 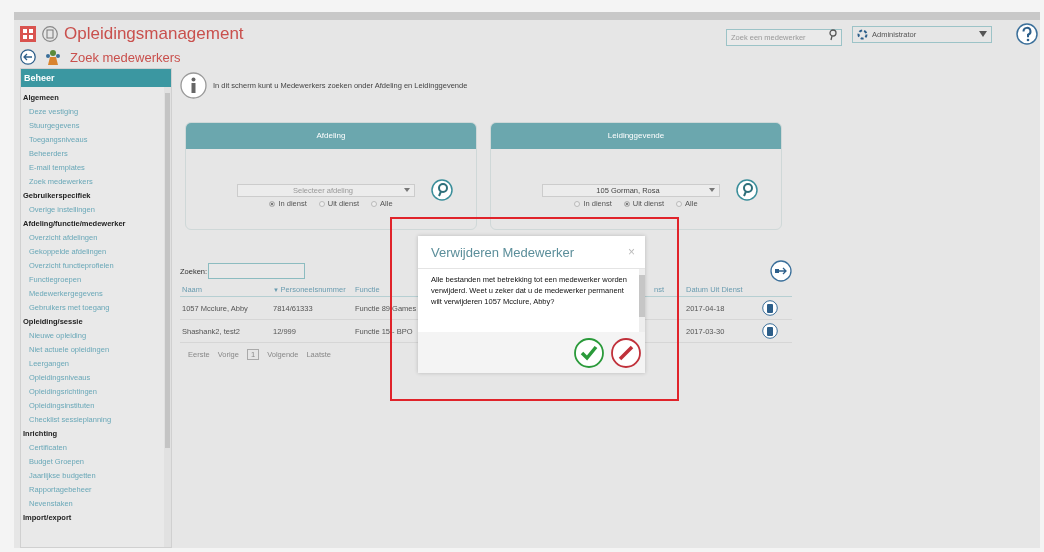 I want to click on sidebar-header: Beheer, so click(x=96, y=78).